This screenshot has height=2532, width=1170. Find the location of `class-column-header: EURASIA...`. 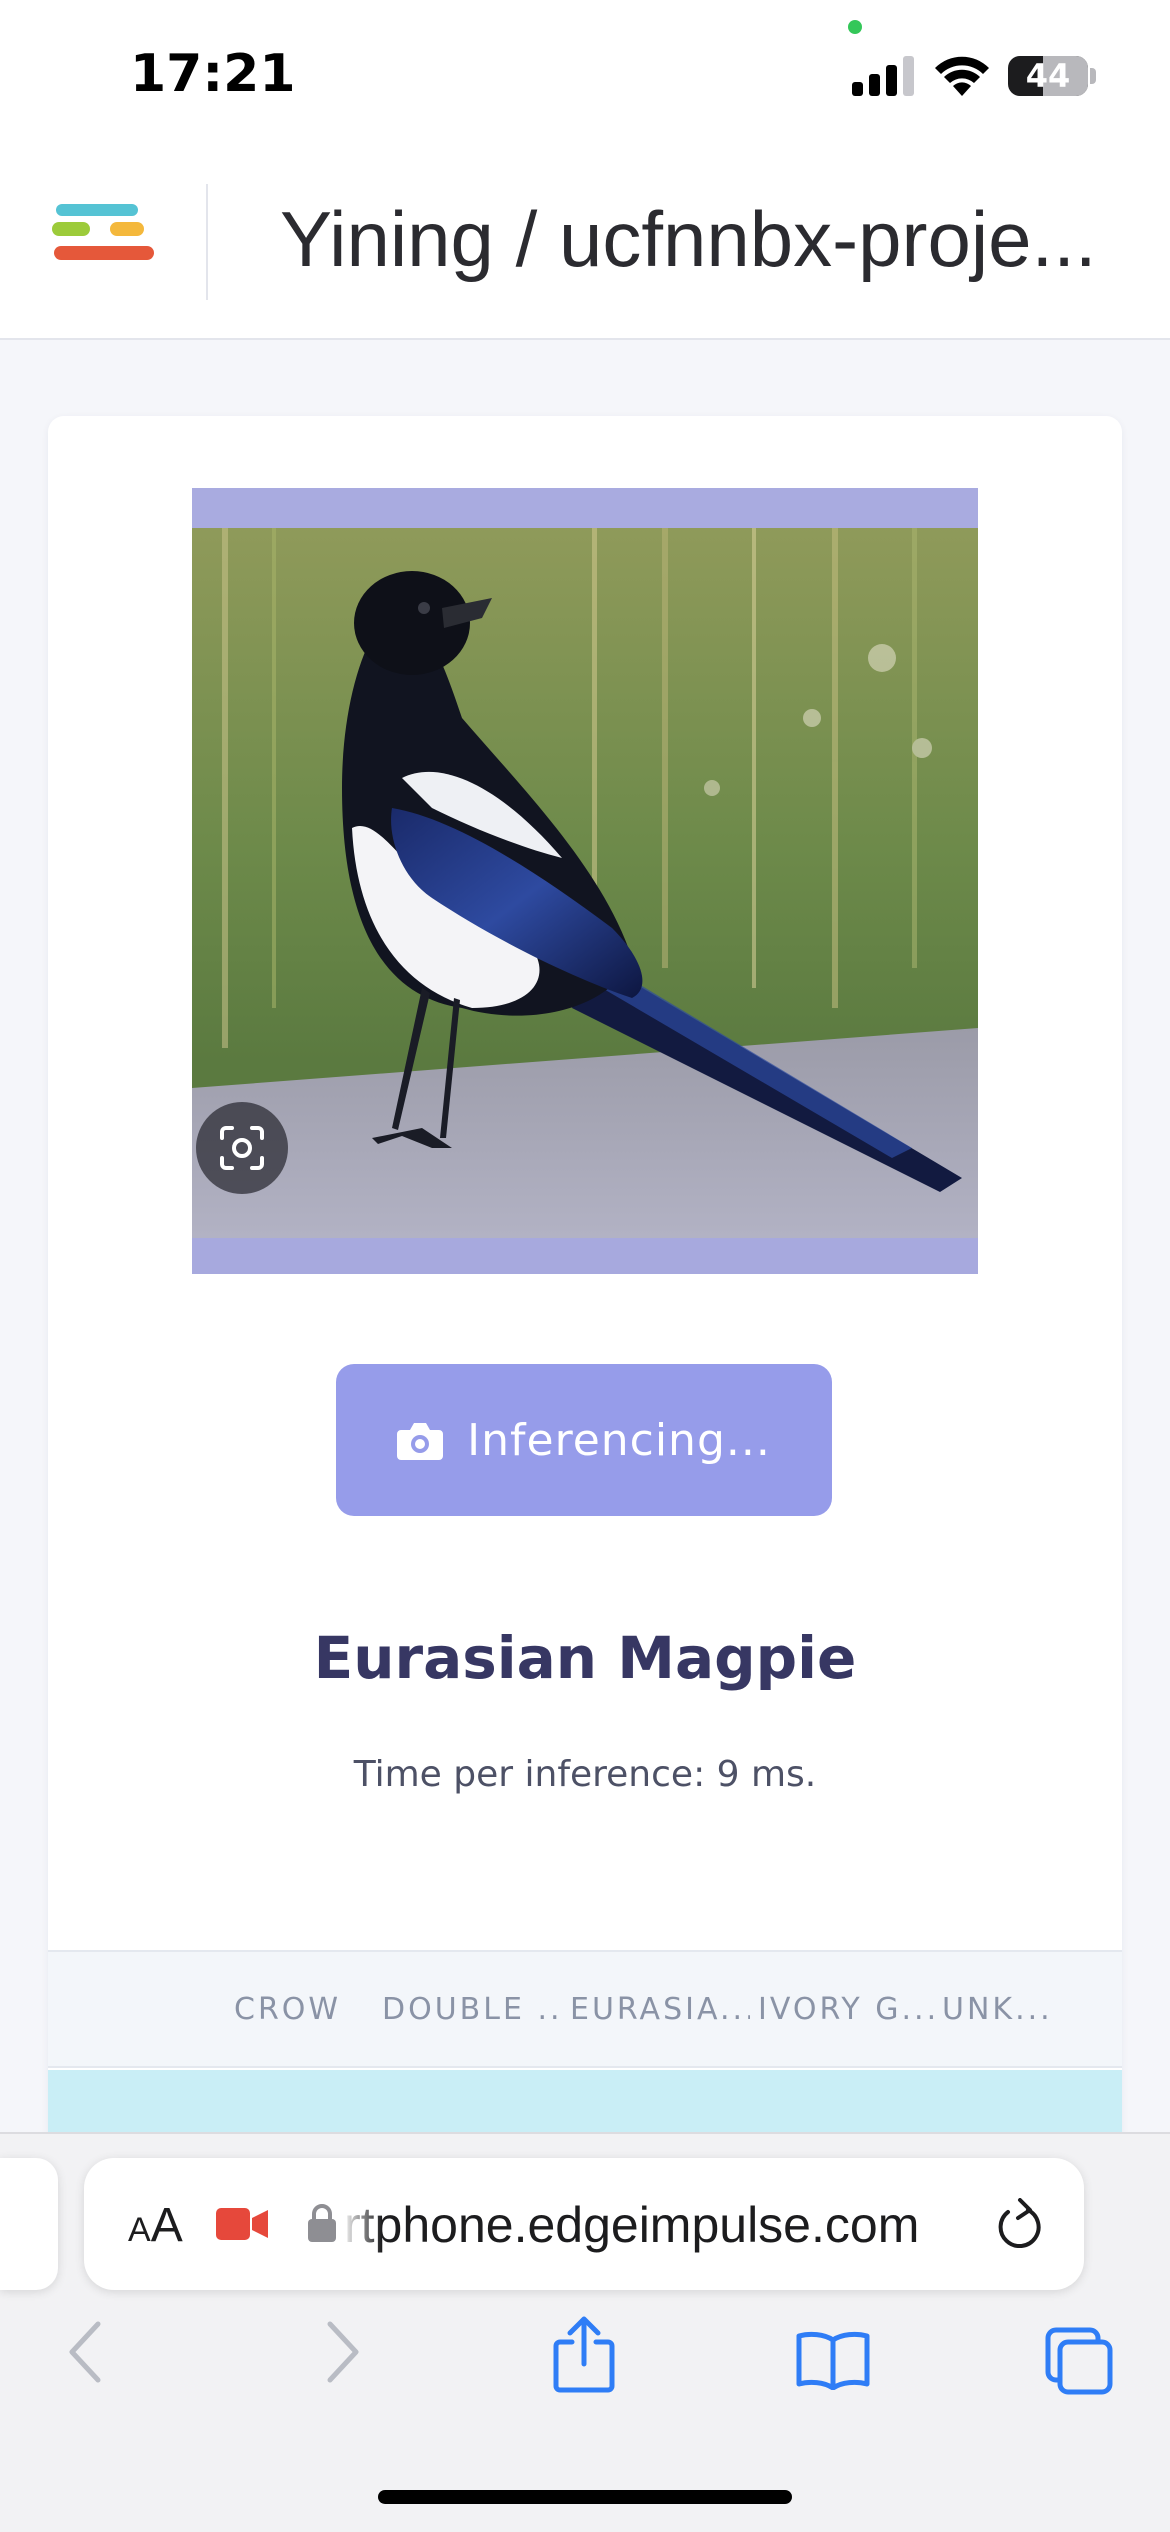

class-column-header: EURASIA... is located at coordinates (660, 2009).